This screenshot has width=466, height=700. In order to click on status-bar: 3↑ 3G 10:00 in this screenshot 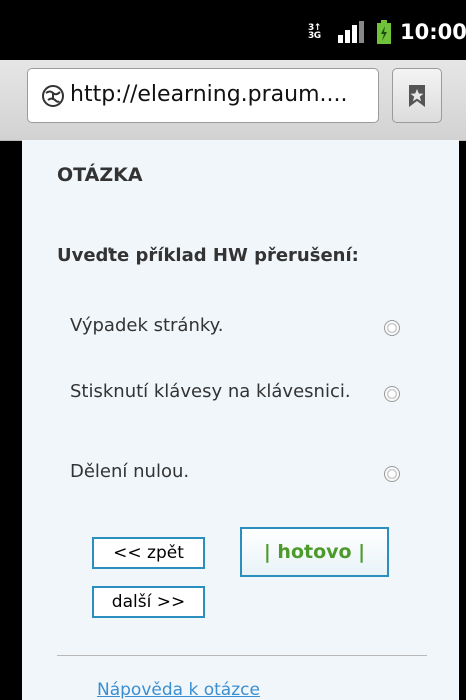, I will do `click(233, 30)`.